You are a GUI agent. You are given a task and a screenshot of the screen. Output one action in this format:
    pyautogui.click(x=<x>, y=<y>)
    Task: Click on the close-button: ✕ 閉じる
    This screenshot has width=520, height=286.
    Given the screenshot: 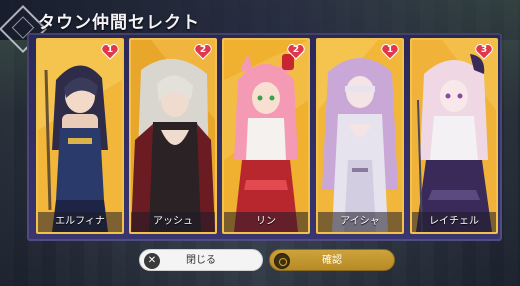 What is the action you would take?
    pyautogui.click(x=201, y=260)
    